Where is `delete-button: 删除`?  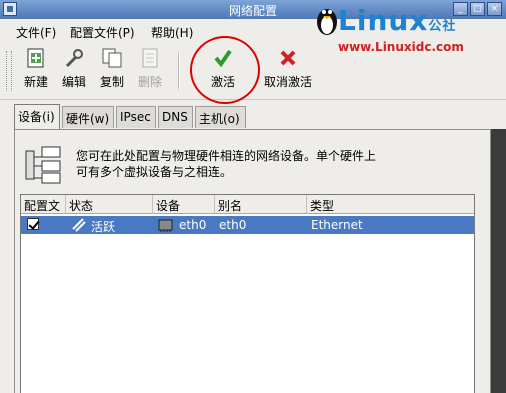
delete-button: 删除 is located at coordinates (150, 68).